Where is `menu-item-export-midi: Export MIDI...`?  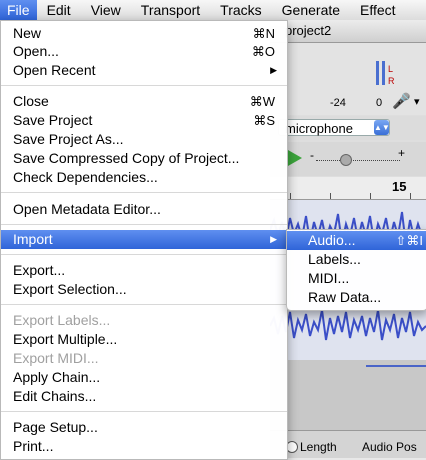 menu-item-export-midi: Export MIDI... is located at coordinates (144, 358).